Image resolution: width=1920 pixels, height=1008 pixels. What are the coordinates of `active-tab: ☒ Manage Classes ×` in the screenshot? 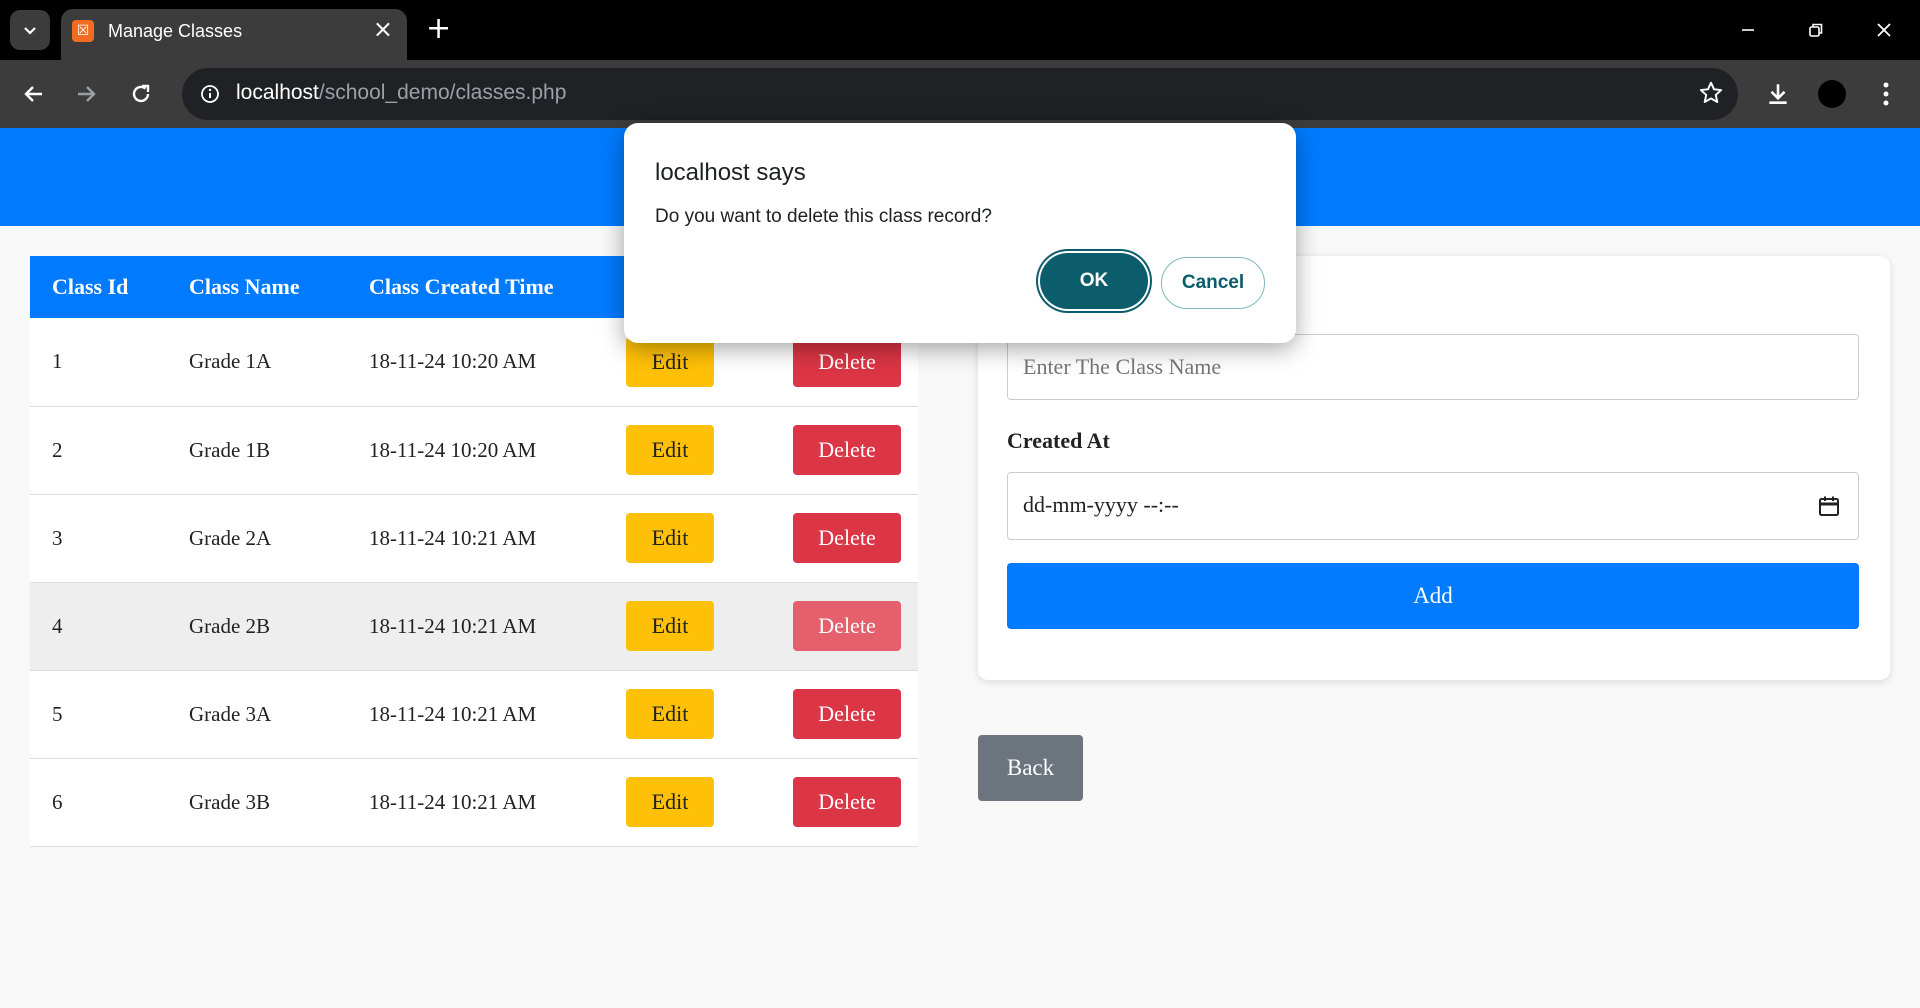 It's located at (234, 34).